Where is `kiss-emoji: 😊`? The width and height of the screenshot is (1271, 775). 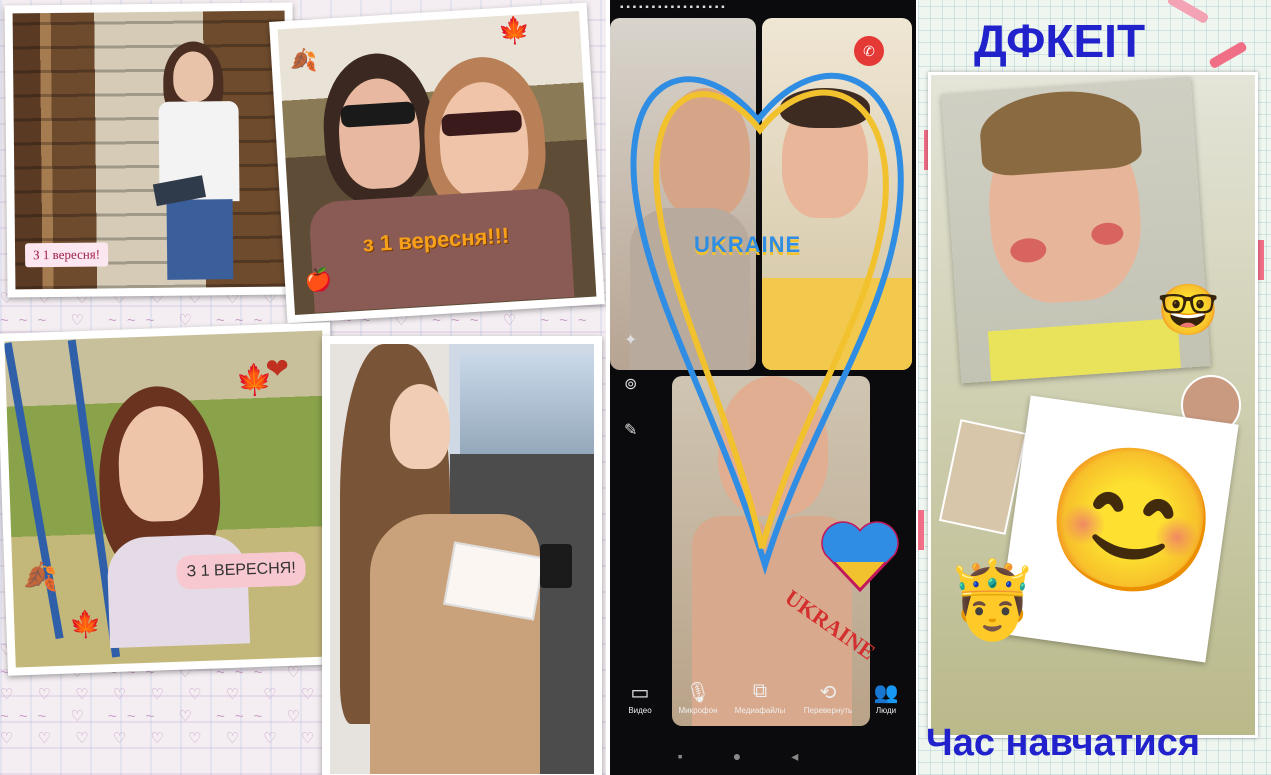
kiss-emoji: 😊 is located at coordinates (1131, 520).